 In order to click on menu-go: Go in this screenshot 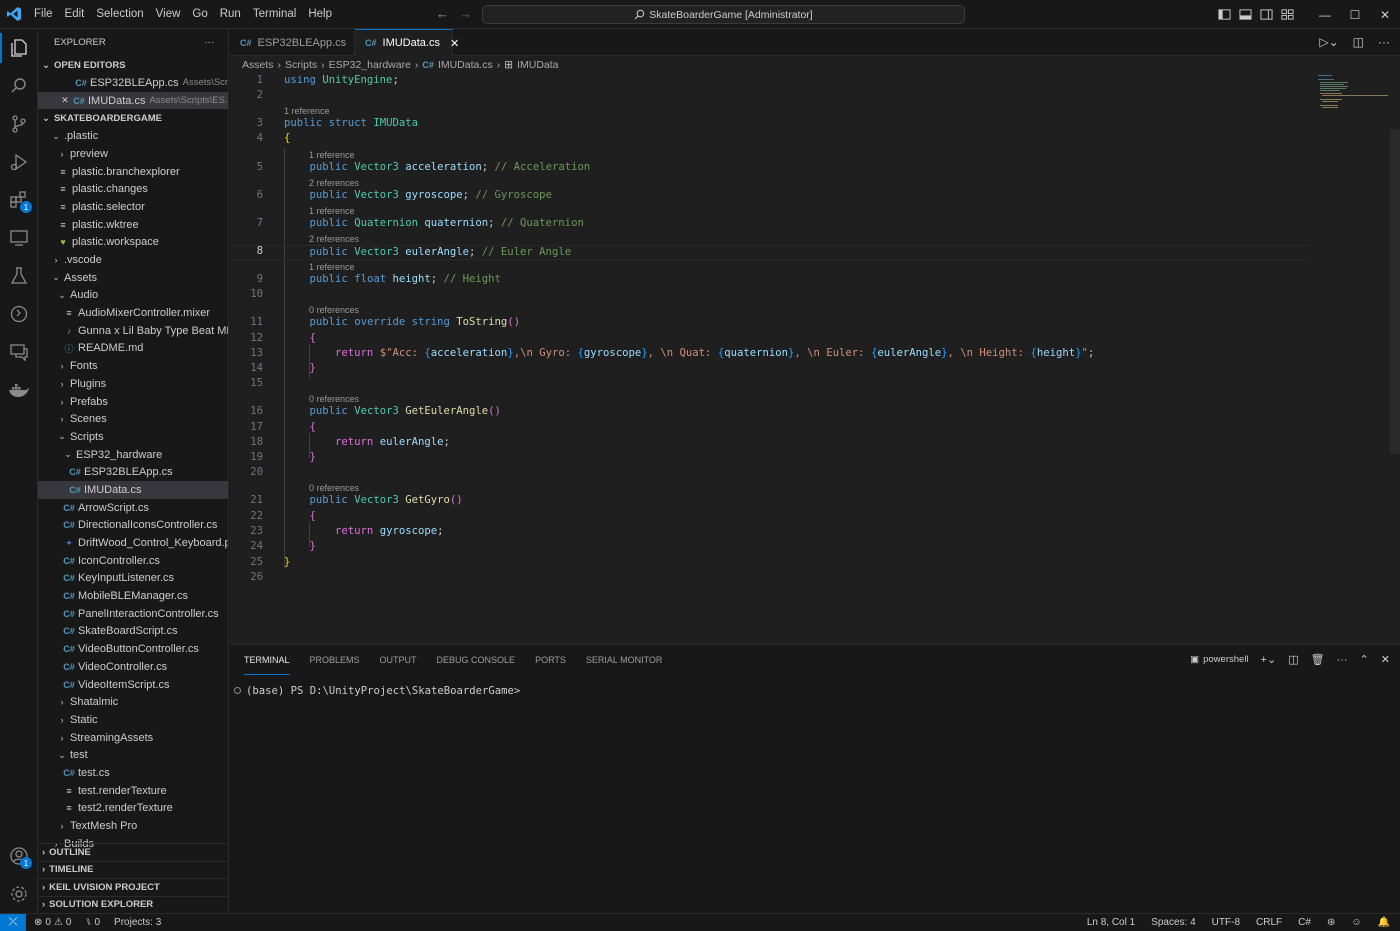, I will do `click(199, 14)`.